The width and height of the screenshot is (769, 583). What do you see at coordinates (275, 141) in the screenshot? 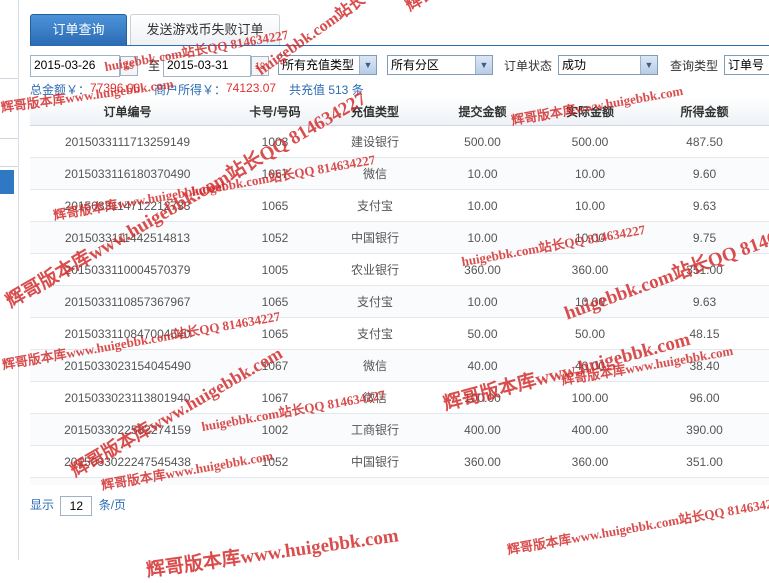
I see `cell-card-number: 1003` at bounding box center [275, 141].